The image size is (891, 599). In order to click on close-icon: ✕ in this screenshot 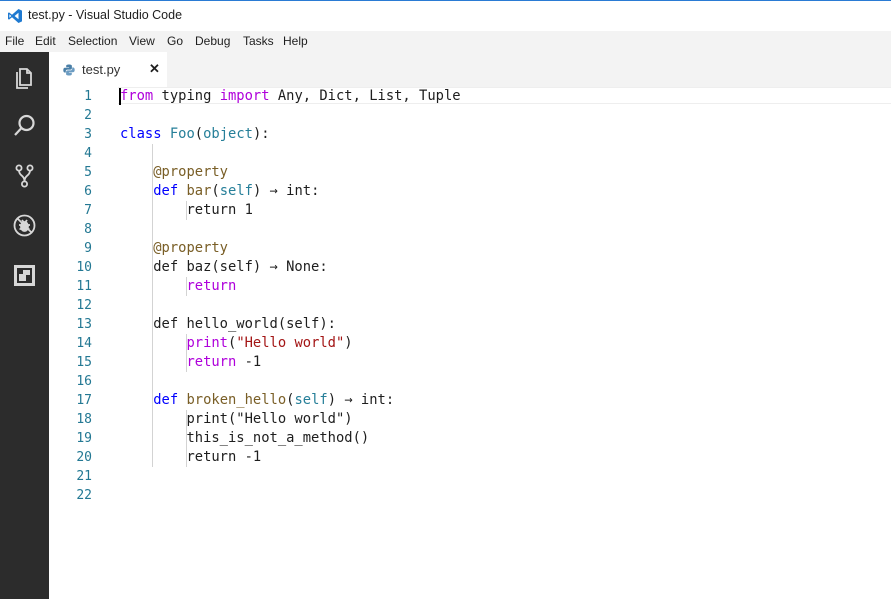, I will do `click(154, 69)`.